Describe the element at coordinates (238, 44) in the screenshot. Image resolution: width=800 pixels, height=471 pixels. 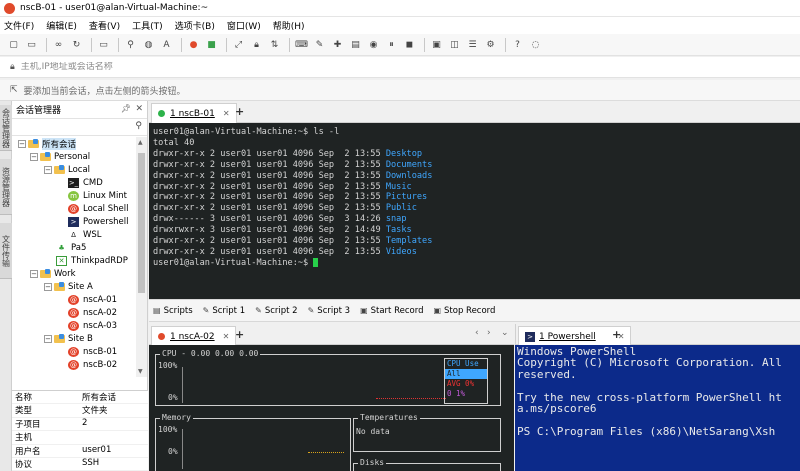
I see `fullscreen-icon: ⤢` at that location.